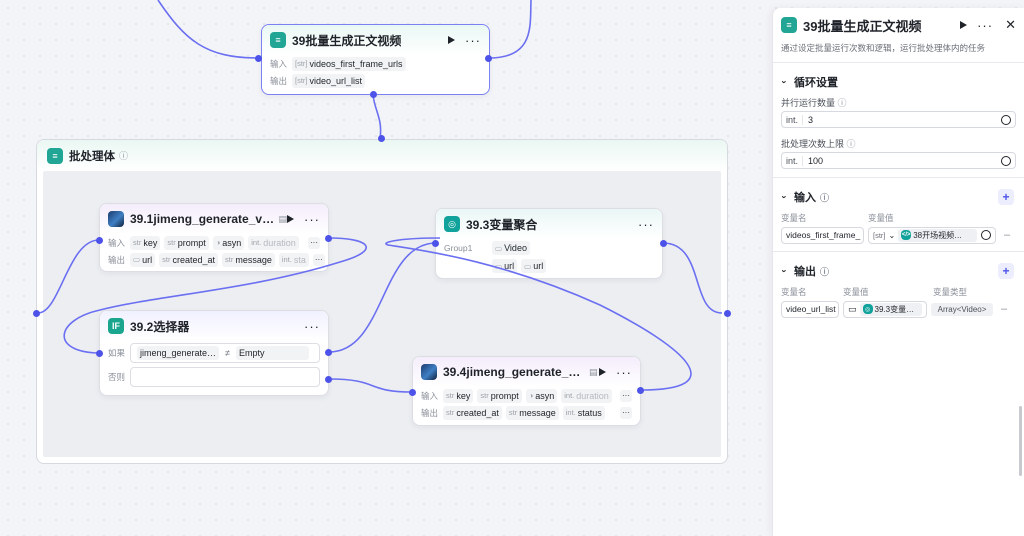  What do you see at coordinates (36, 313) in the screenshot?
I see `group-start-handle` at bounding box center [36, 313].